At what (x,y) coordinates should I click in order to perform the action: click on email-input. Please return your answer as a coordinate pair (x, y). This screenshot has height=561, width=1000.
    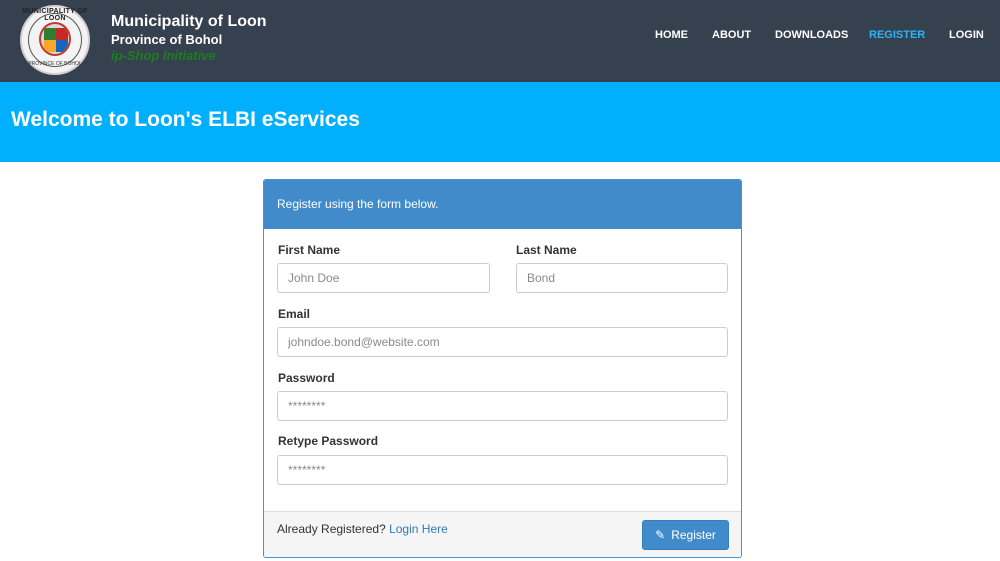
    Looking at the image, I should click on (502, 342).